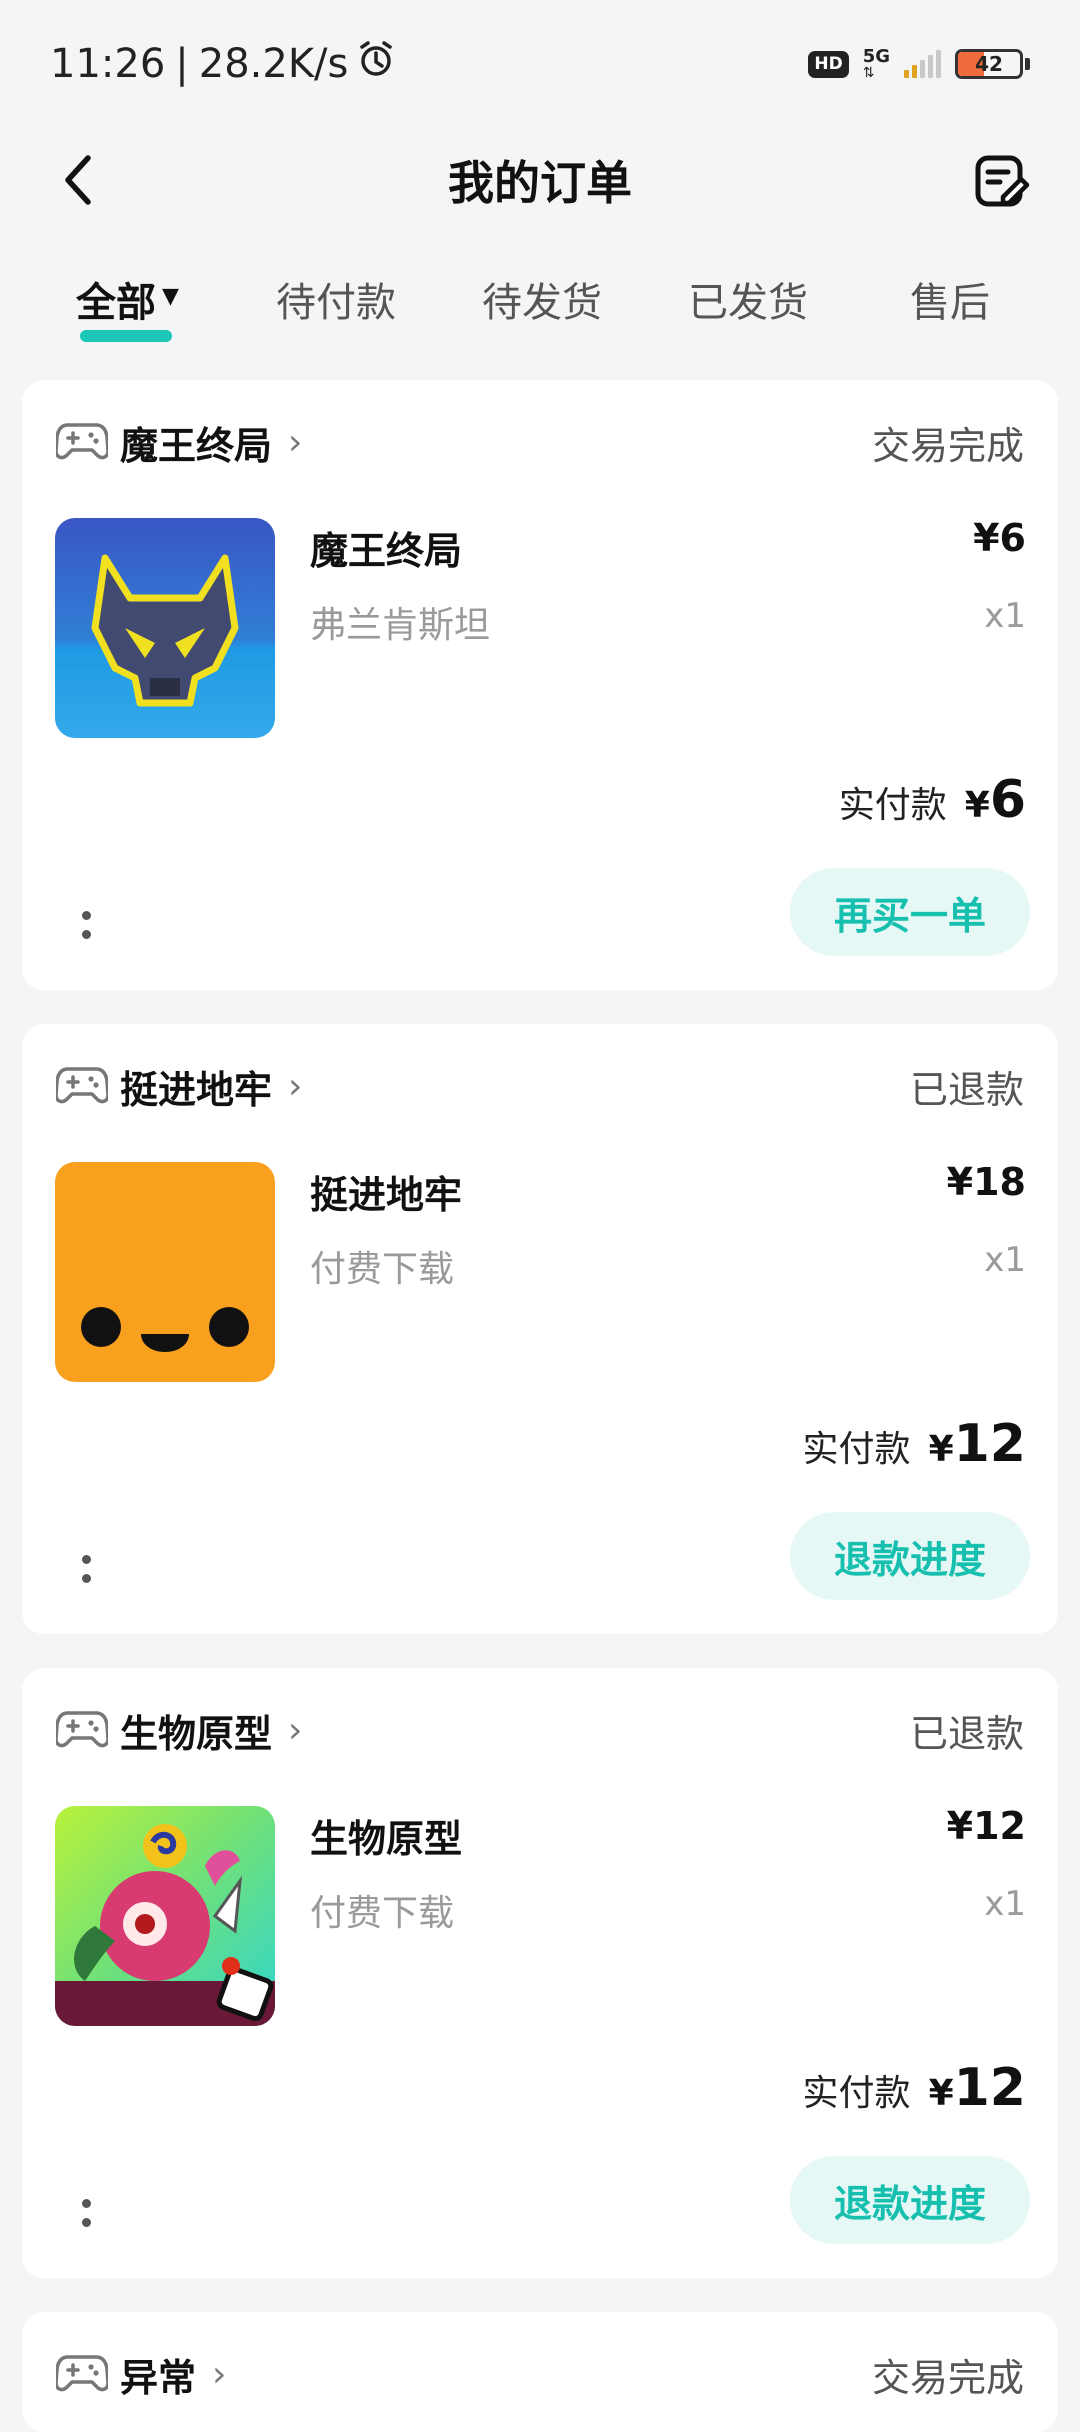 The width and height of the screenshot is (1080, 2432). I want to click on status-time: 11:26, so click(108, 64).